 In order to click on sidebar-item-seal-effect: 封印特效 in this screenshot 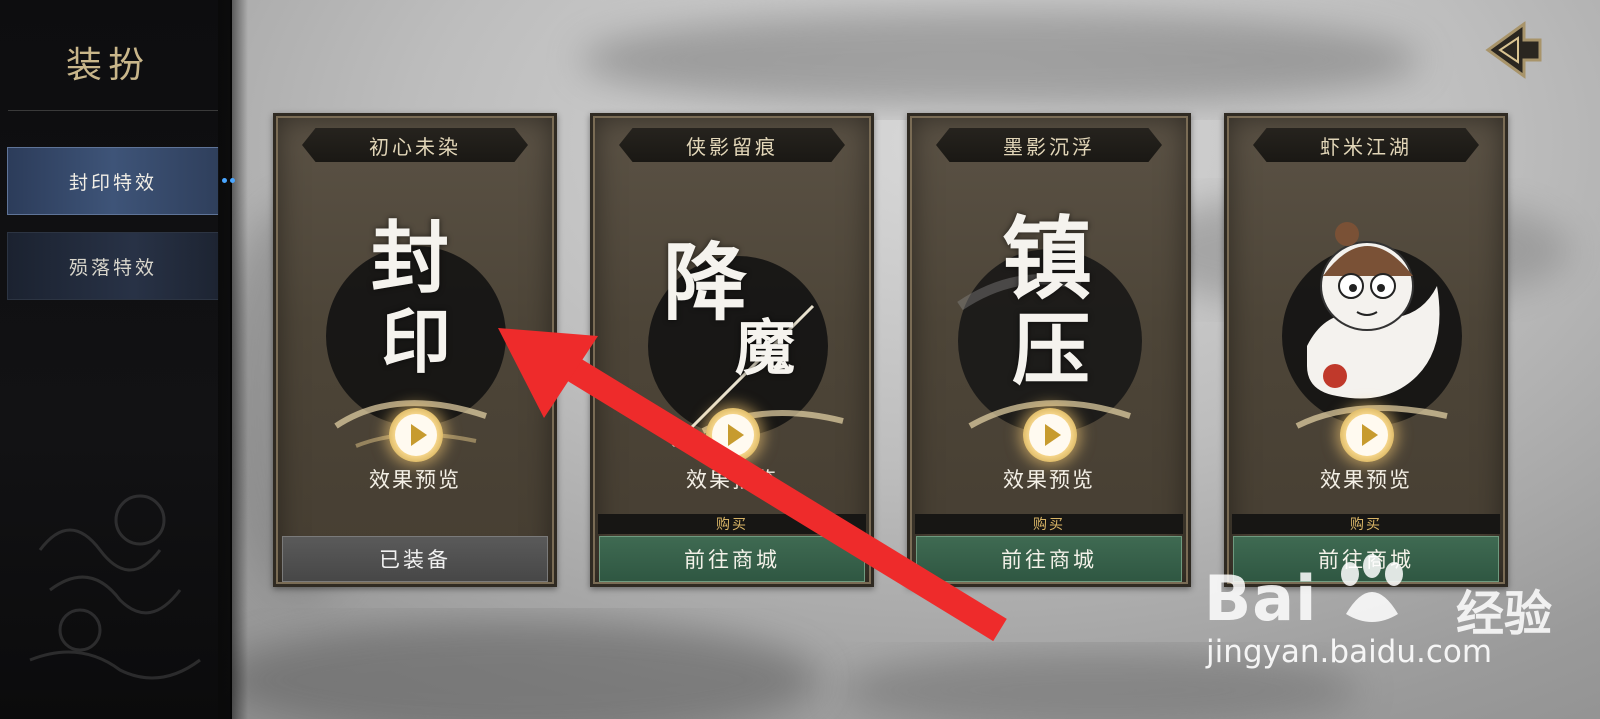, I will do `click(113, 181)`.